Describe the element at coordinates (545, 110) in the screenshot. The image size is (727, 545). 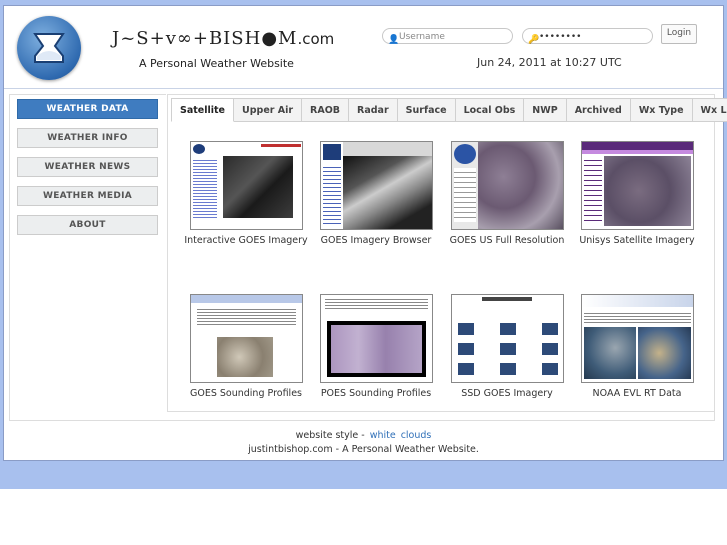
I see `tab-nwp: NWP` at that location.